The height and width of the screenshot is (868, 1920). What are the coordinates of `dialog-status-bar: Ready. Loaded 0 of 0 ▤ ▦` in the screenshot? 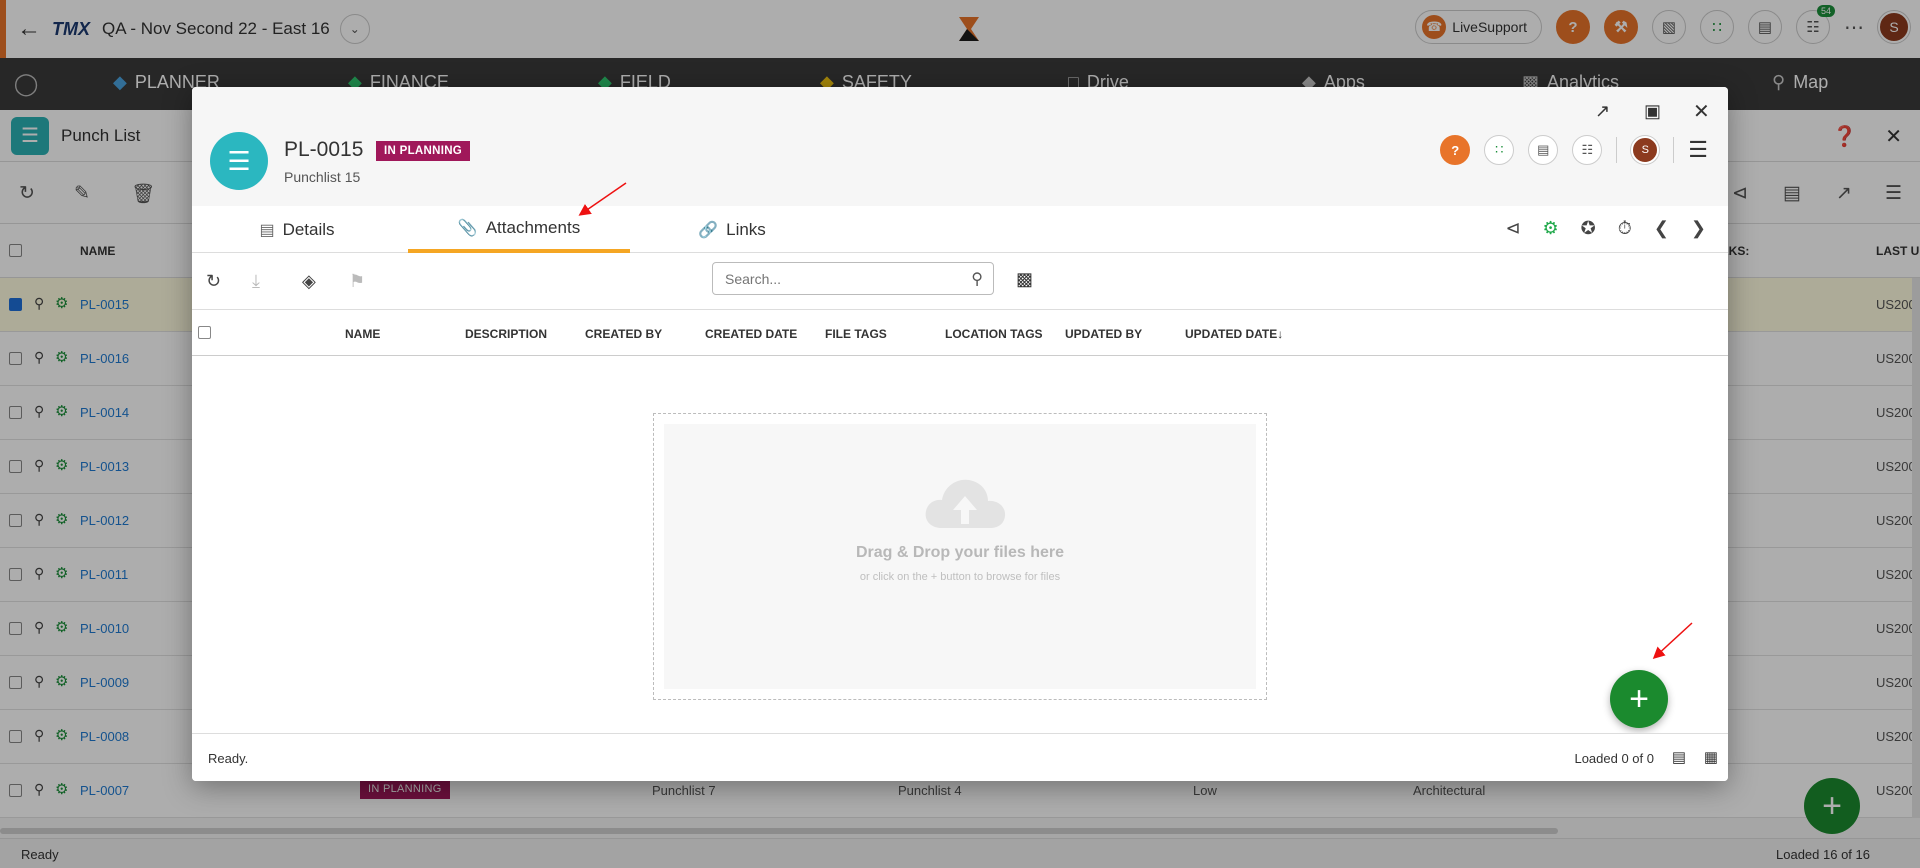 It's located at (960, 757).